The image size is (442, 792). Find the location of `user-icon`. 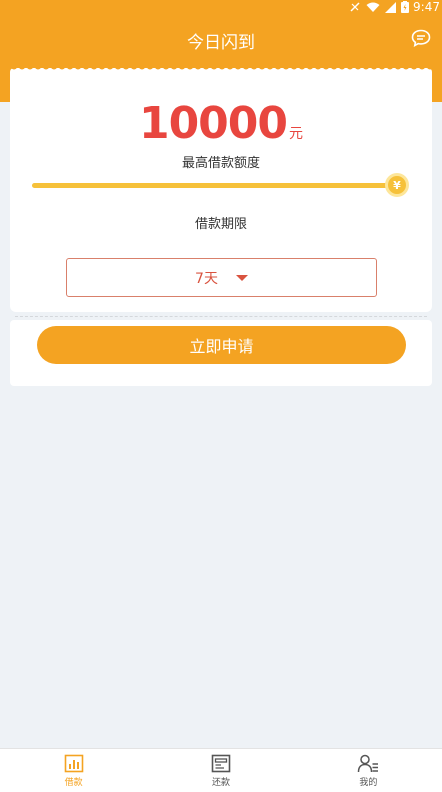

user-icon is located at coordinates (368, 763).